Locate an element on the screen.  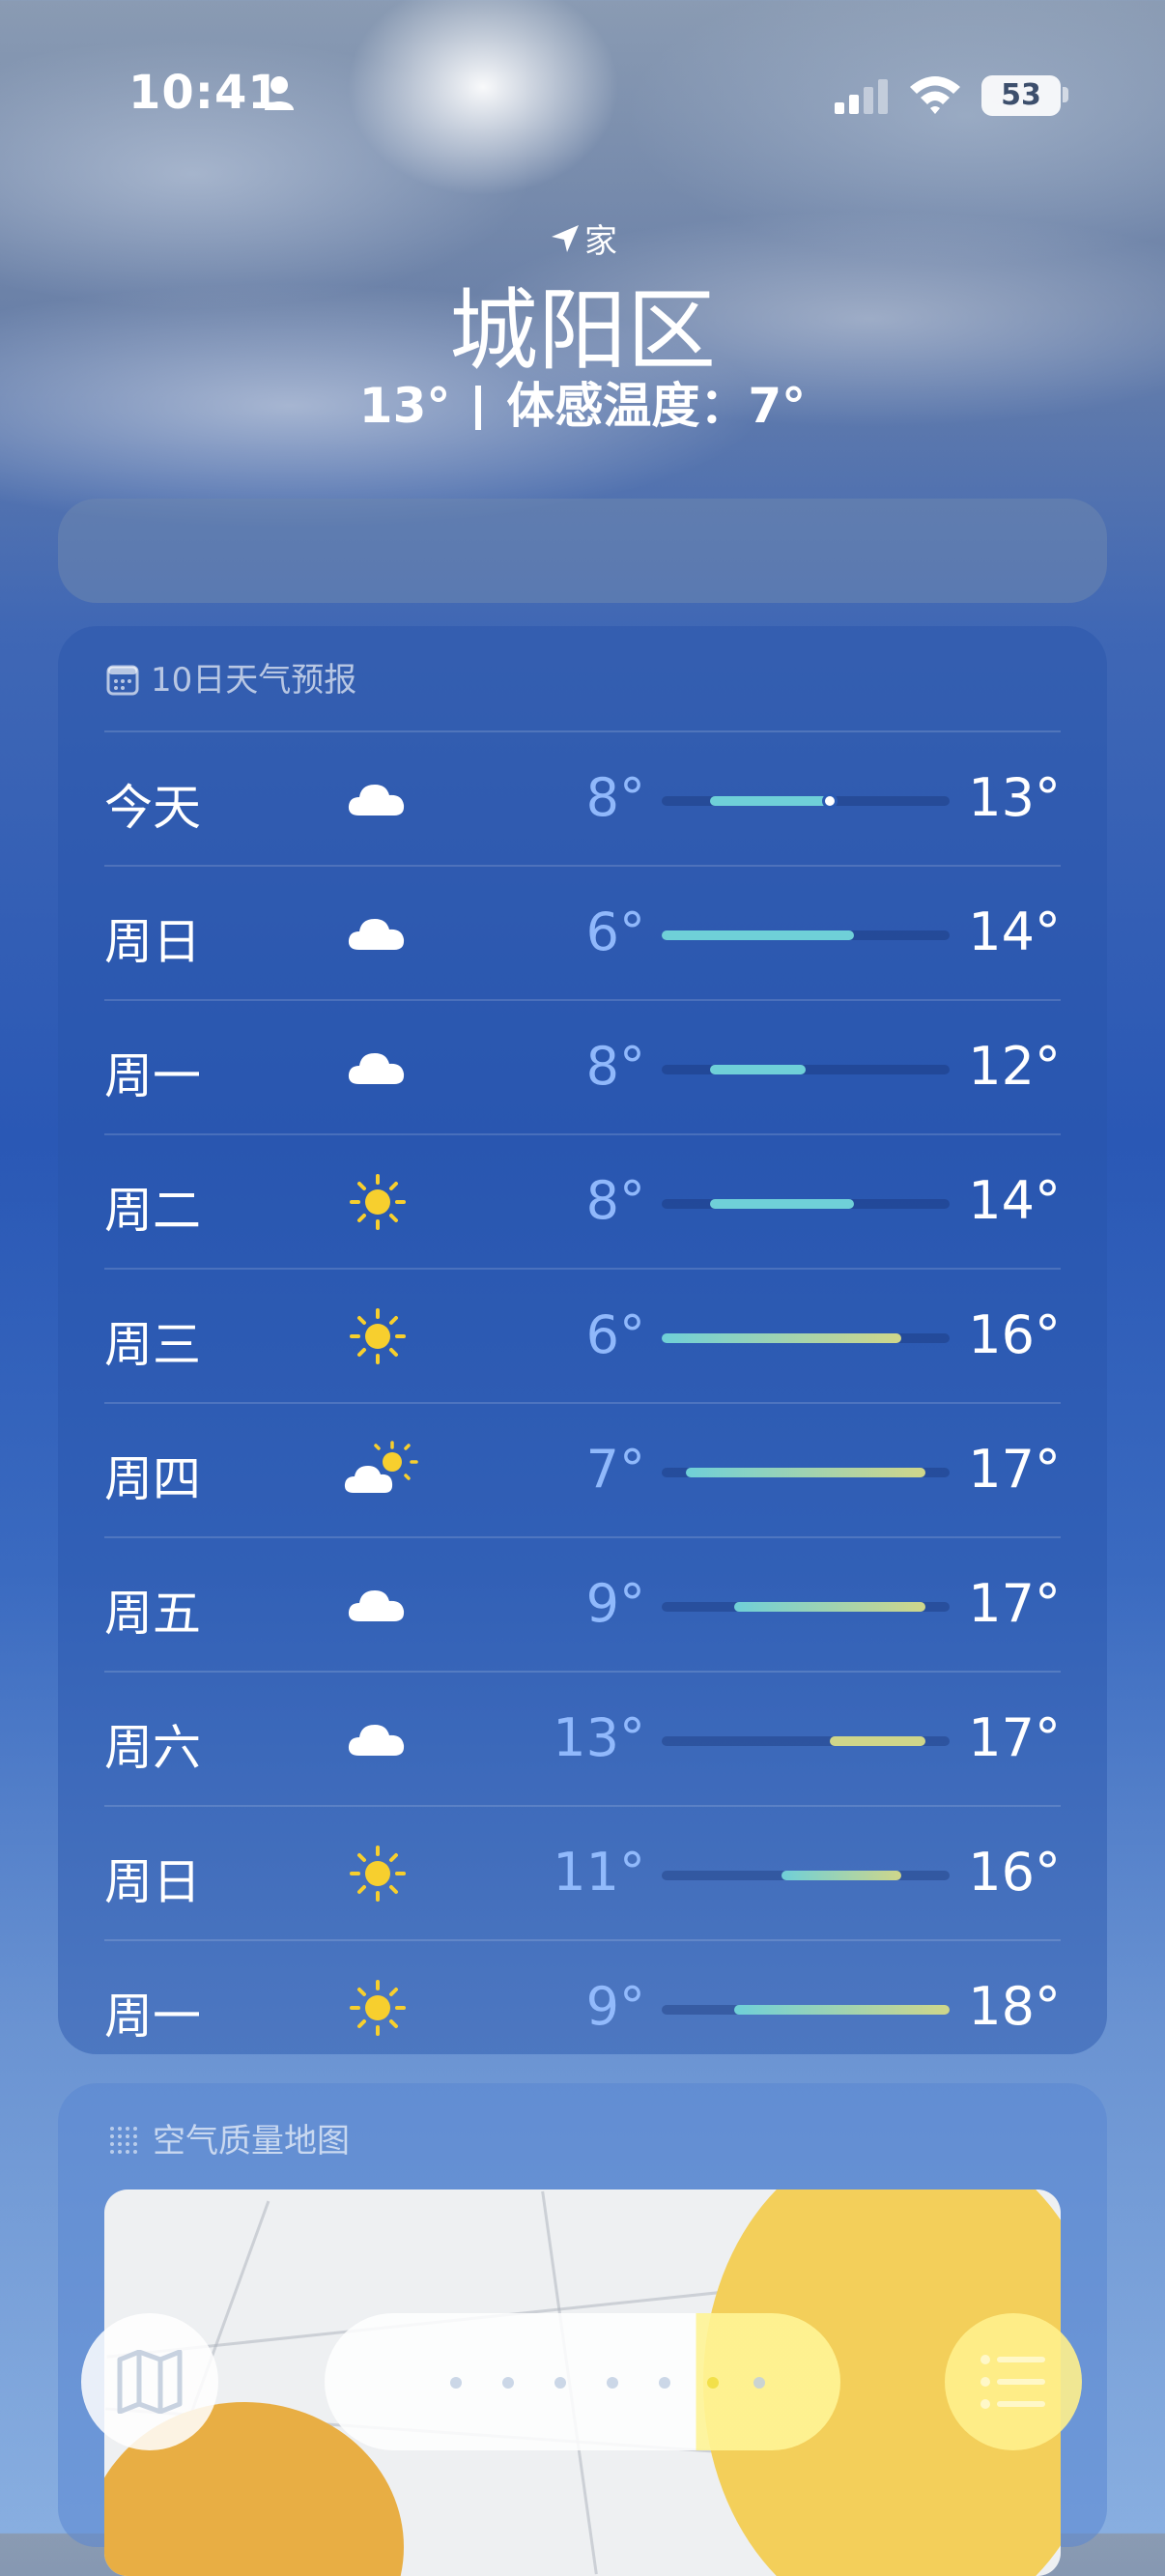
current-temperature: 13° is located at coordinates (405, 406).